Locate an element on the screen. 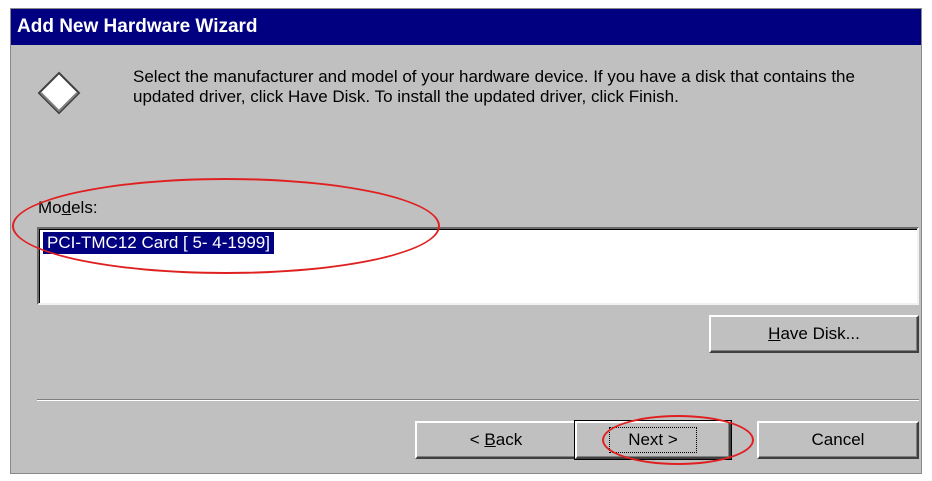  diamond-icon is located at coordinates (59, 93).